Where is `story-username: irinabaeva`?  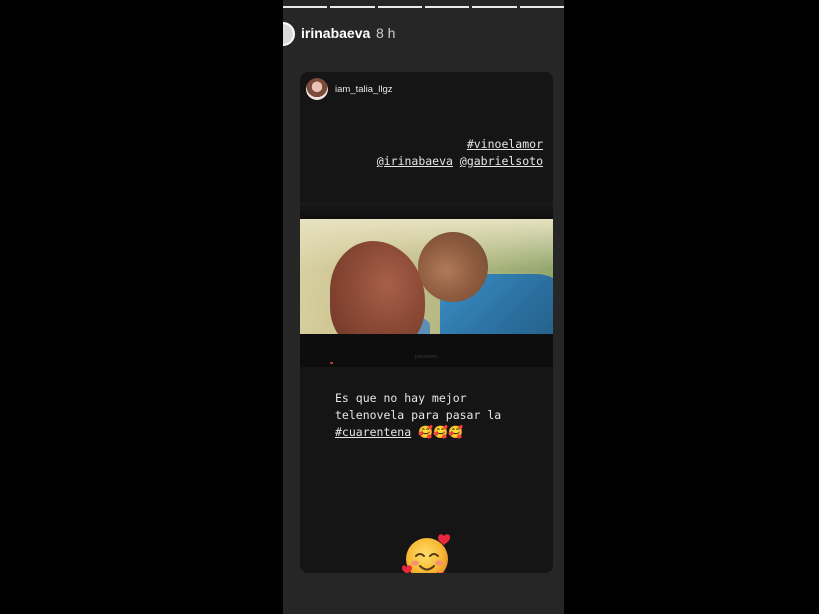
story-username: irinabaeva is located at coordinates (335, 33).